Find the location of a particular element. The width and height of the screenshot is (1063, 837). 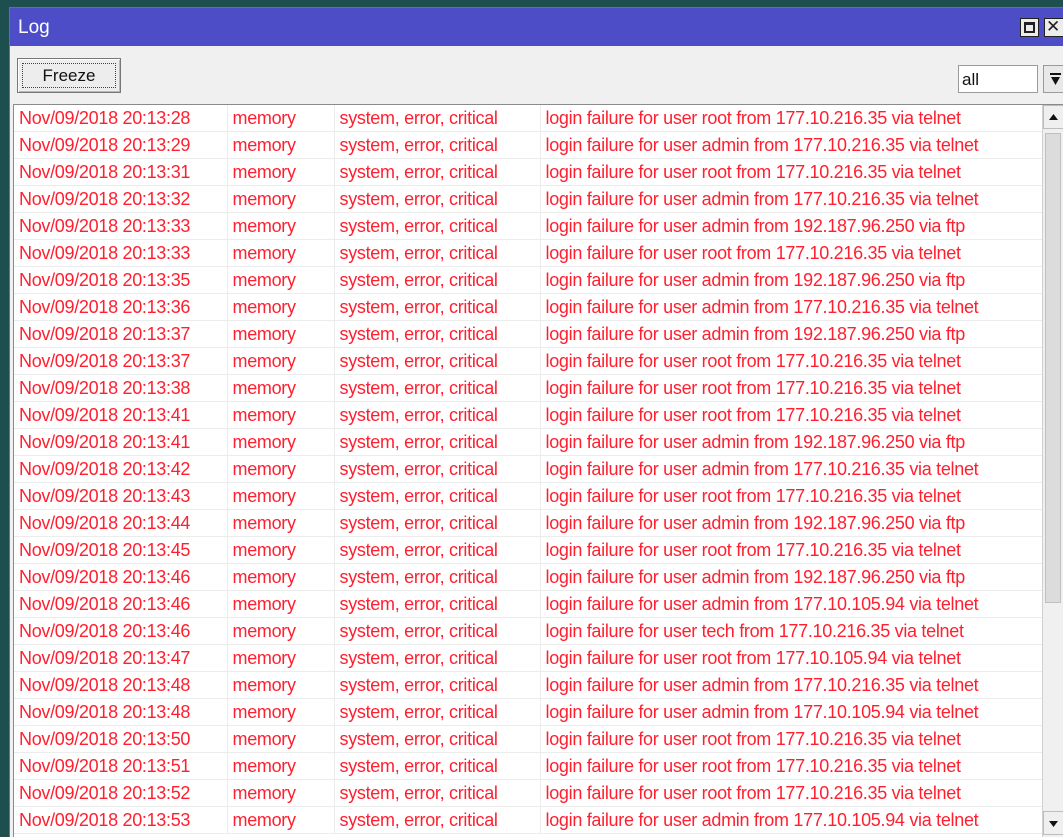

log-time-cell: Nov/09/2018 20:13:47 is located at coordinates (121, 658).